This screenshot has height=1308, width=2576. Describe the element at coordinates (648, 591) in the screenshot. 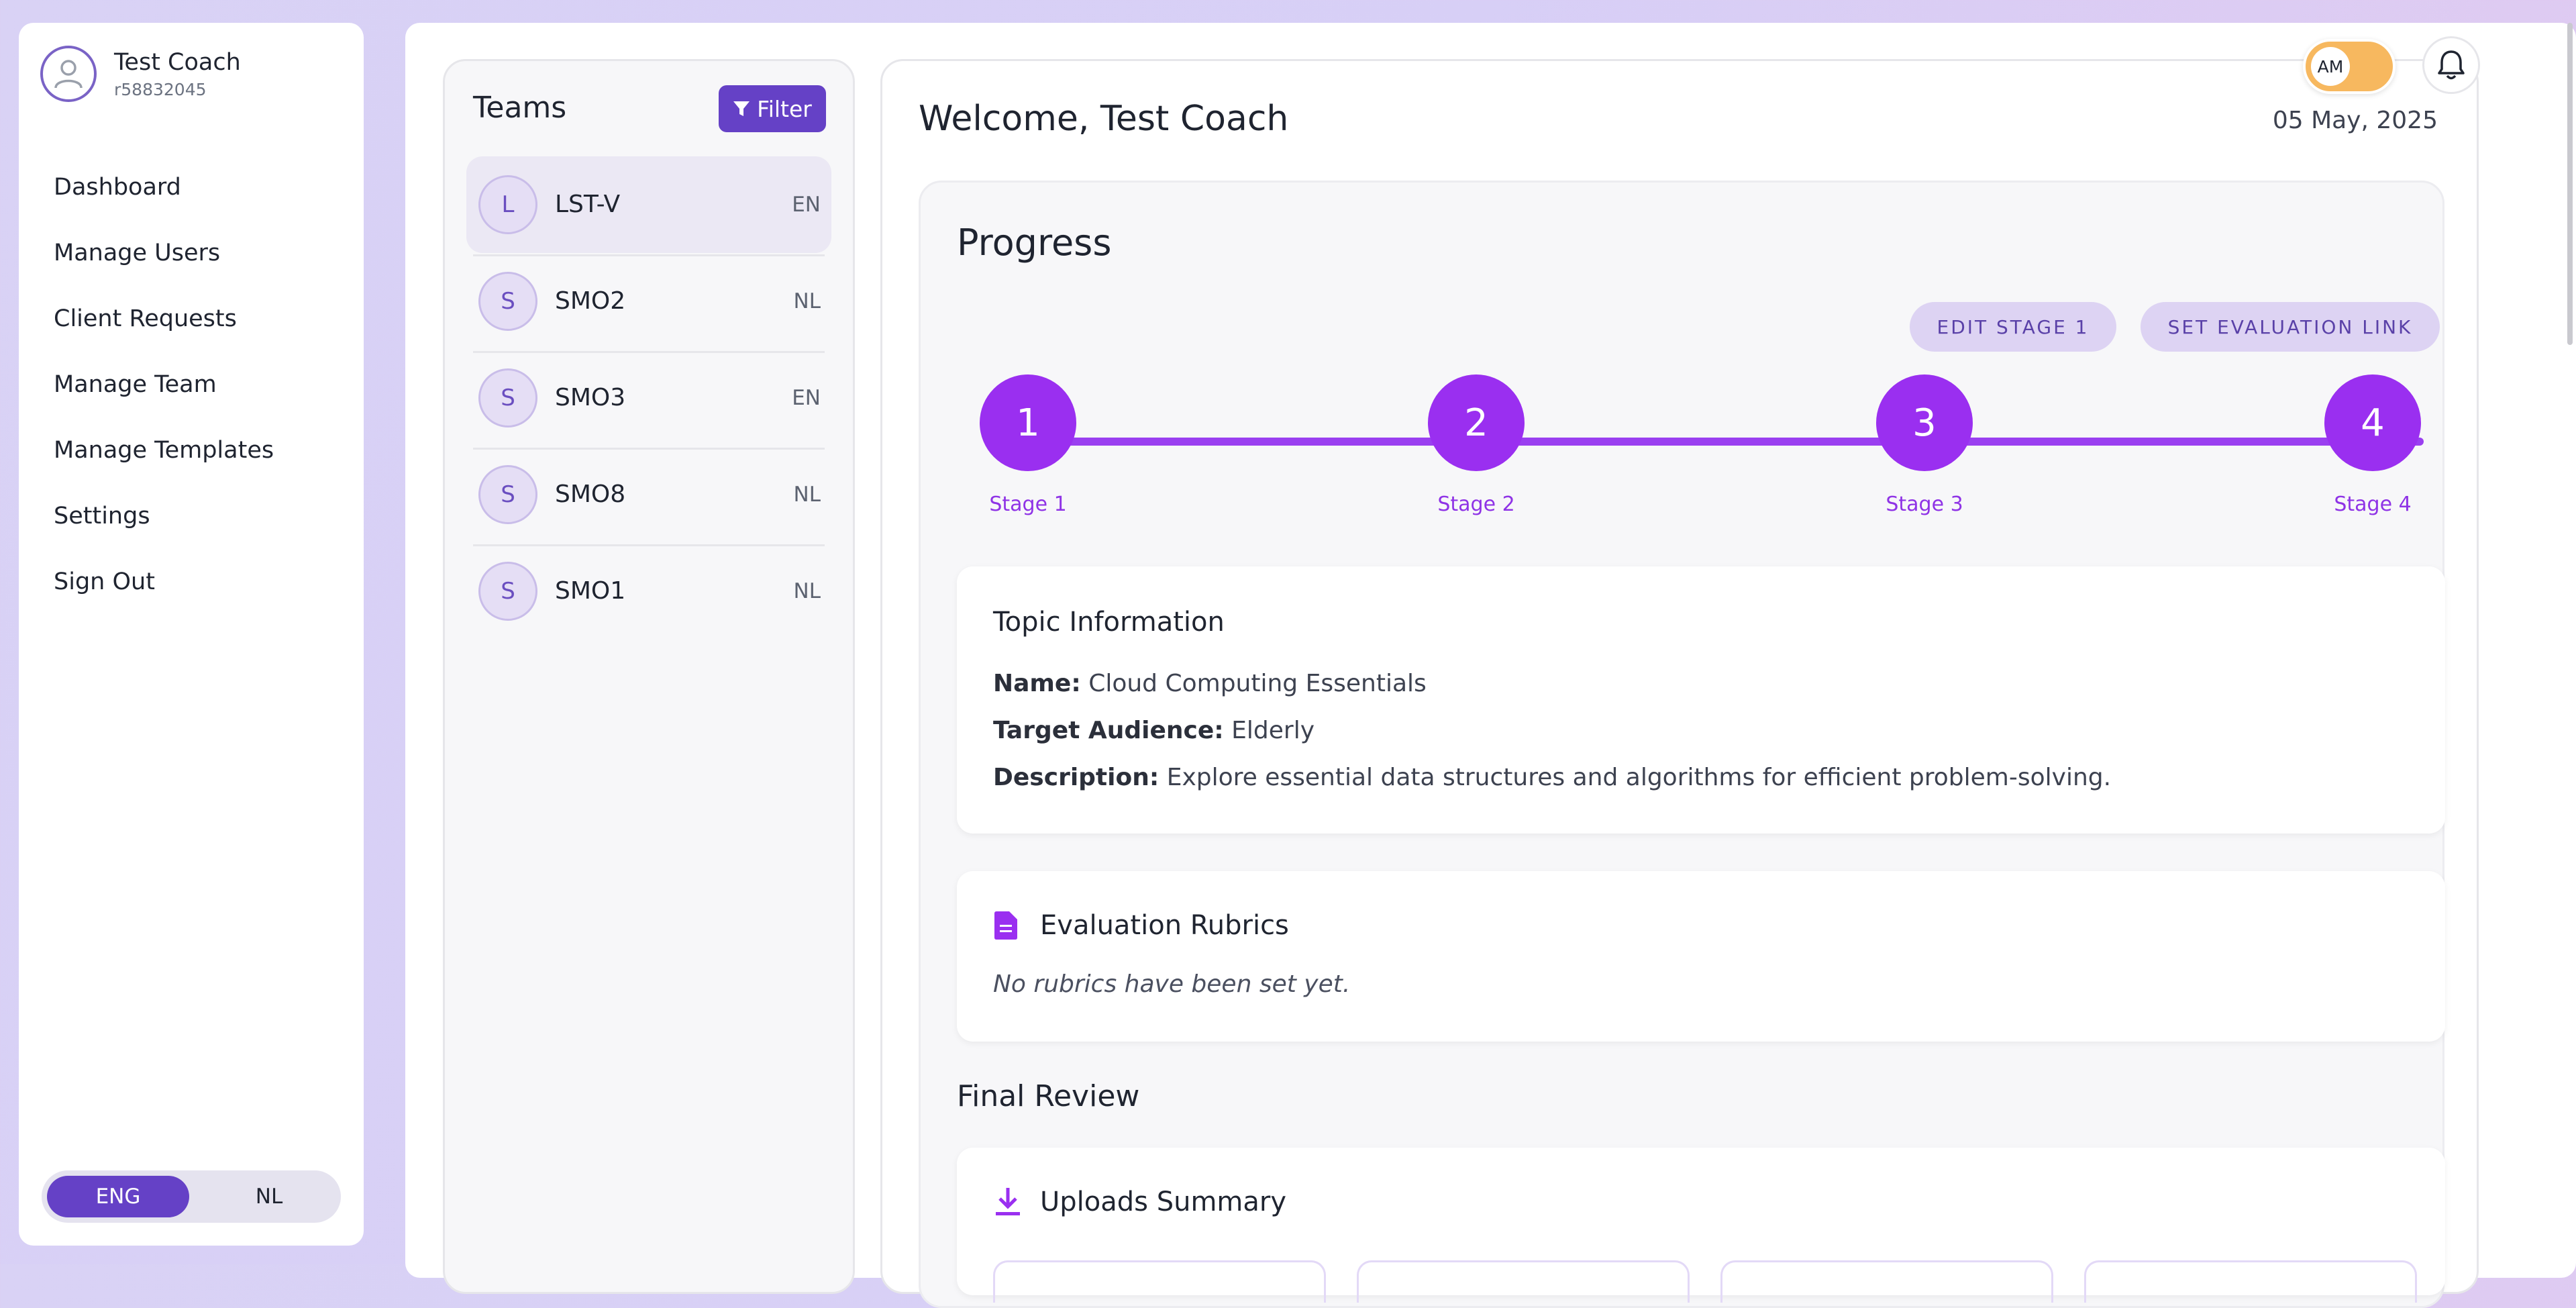

I see `team-item: S SMO1 NL` at that location.